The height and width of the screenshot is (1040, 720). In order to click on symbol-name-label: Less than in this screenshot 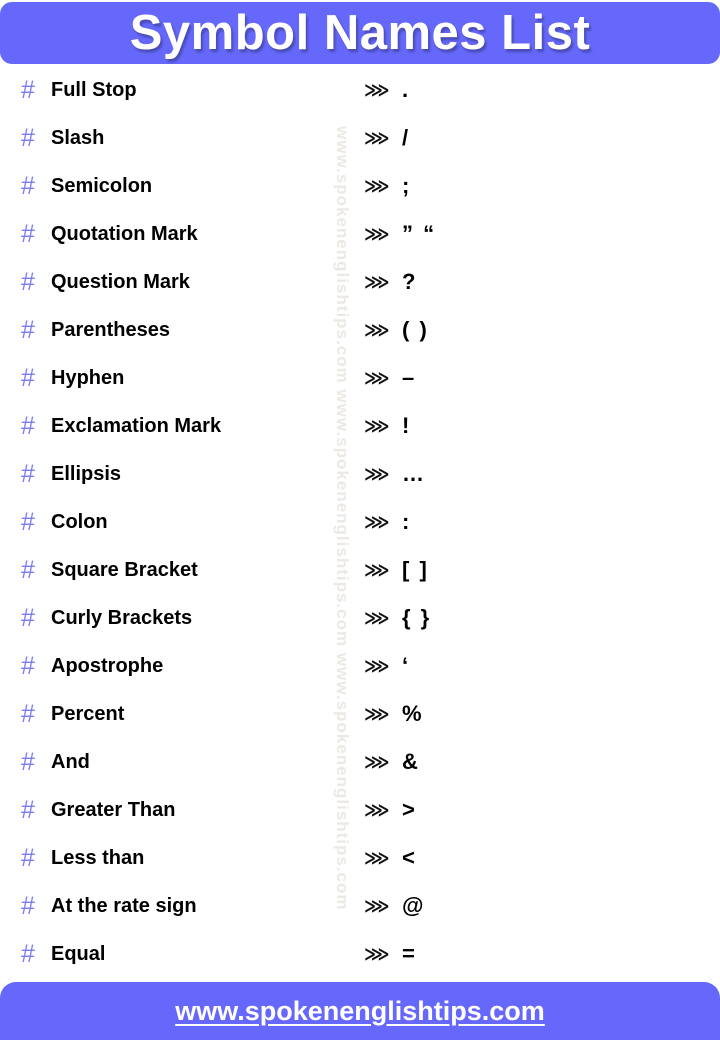, I will do `click(98, 857)`.